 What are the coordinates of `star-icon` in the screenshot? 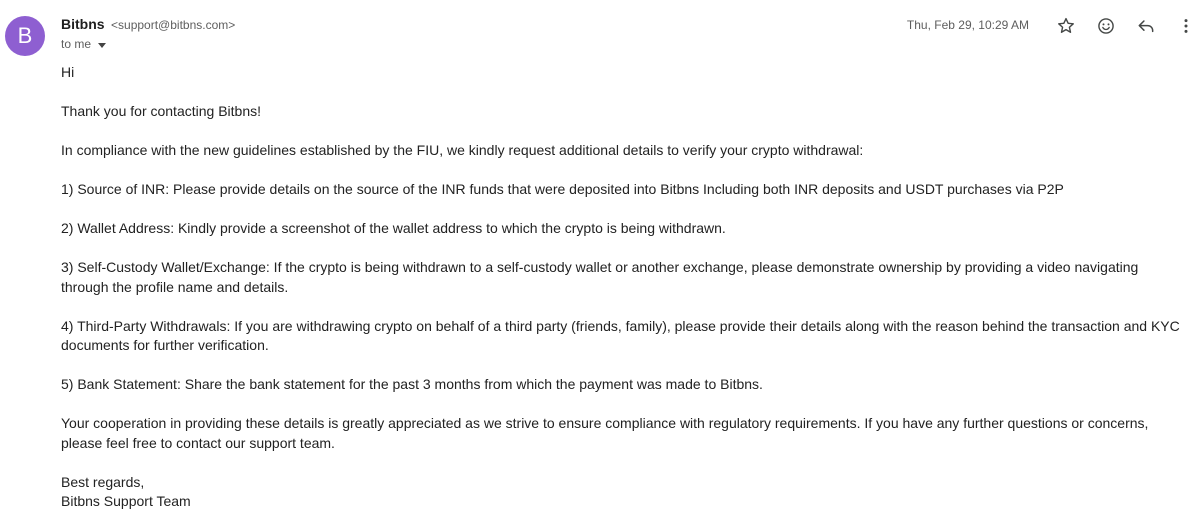 It's located at (1066, 25).